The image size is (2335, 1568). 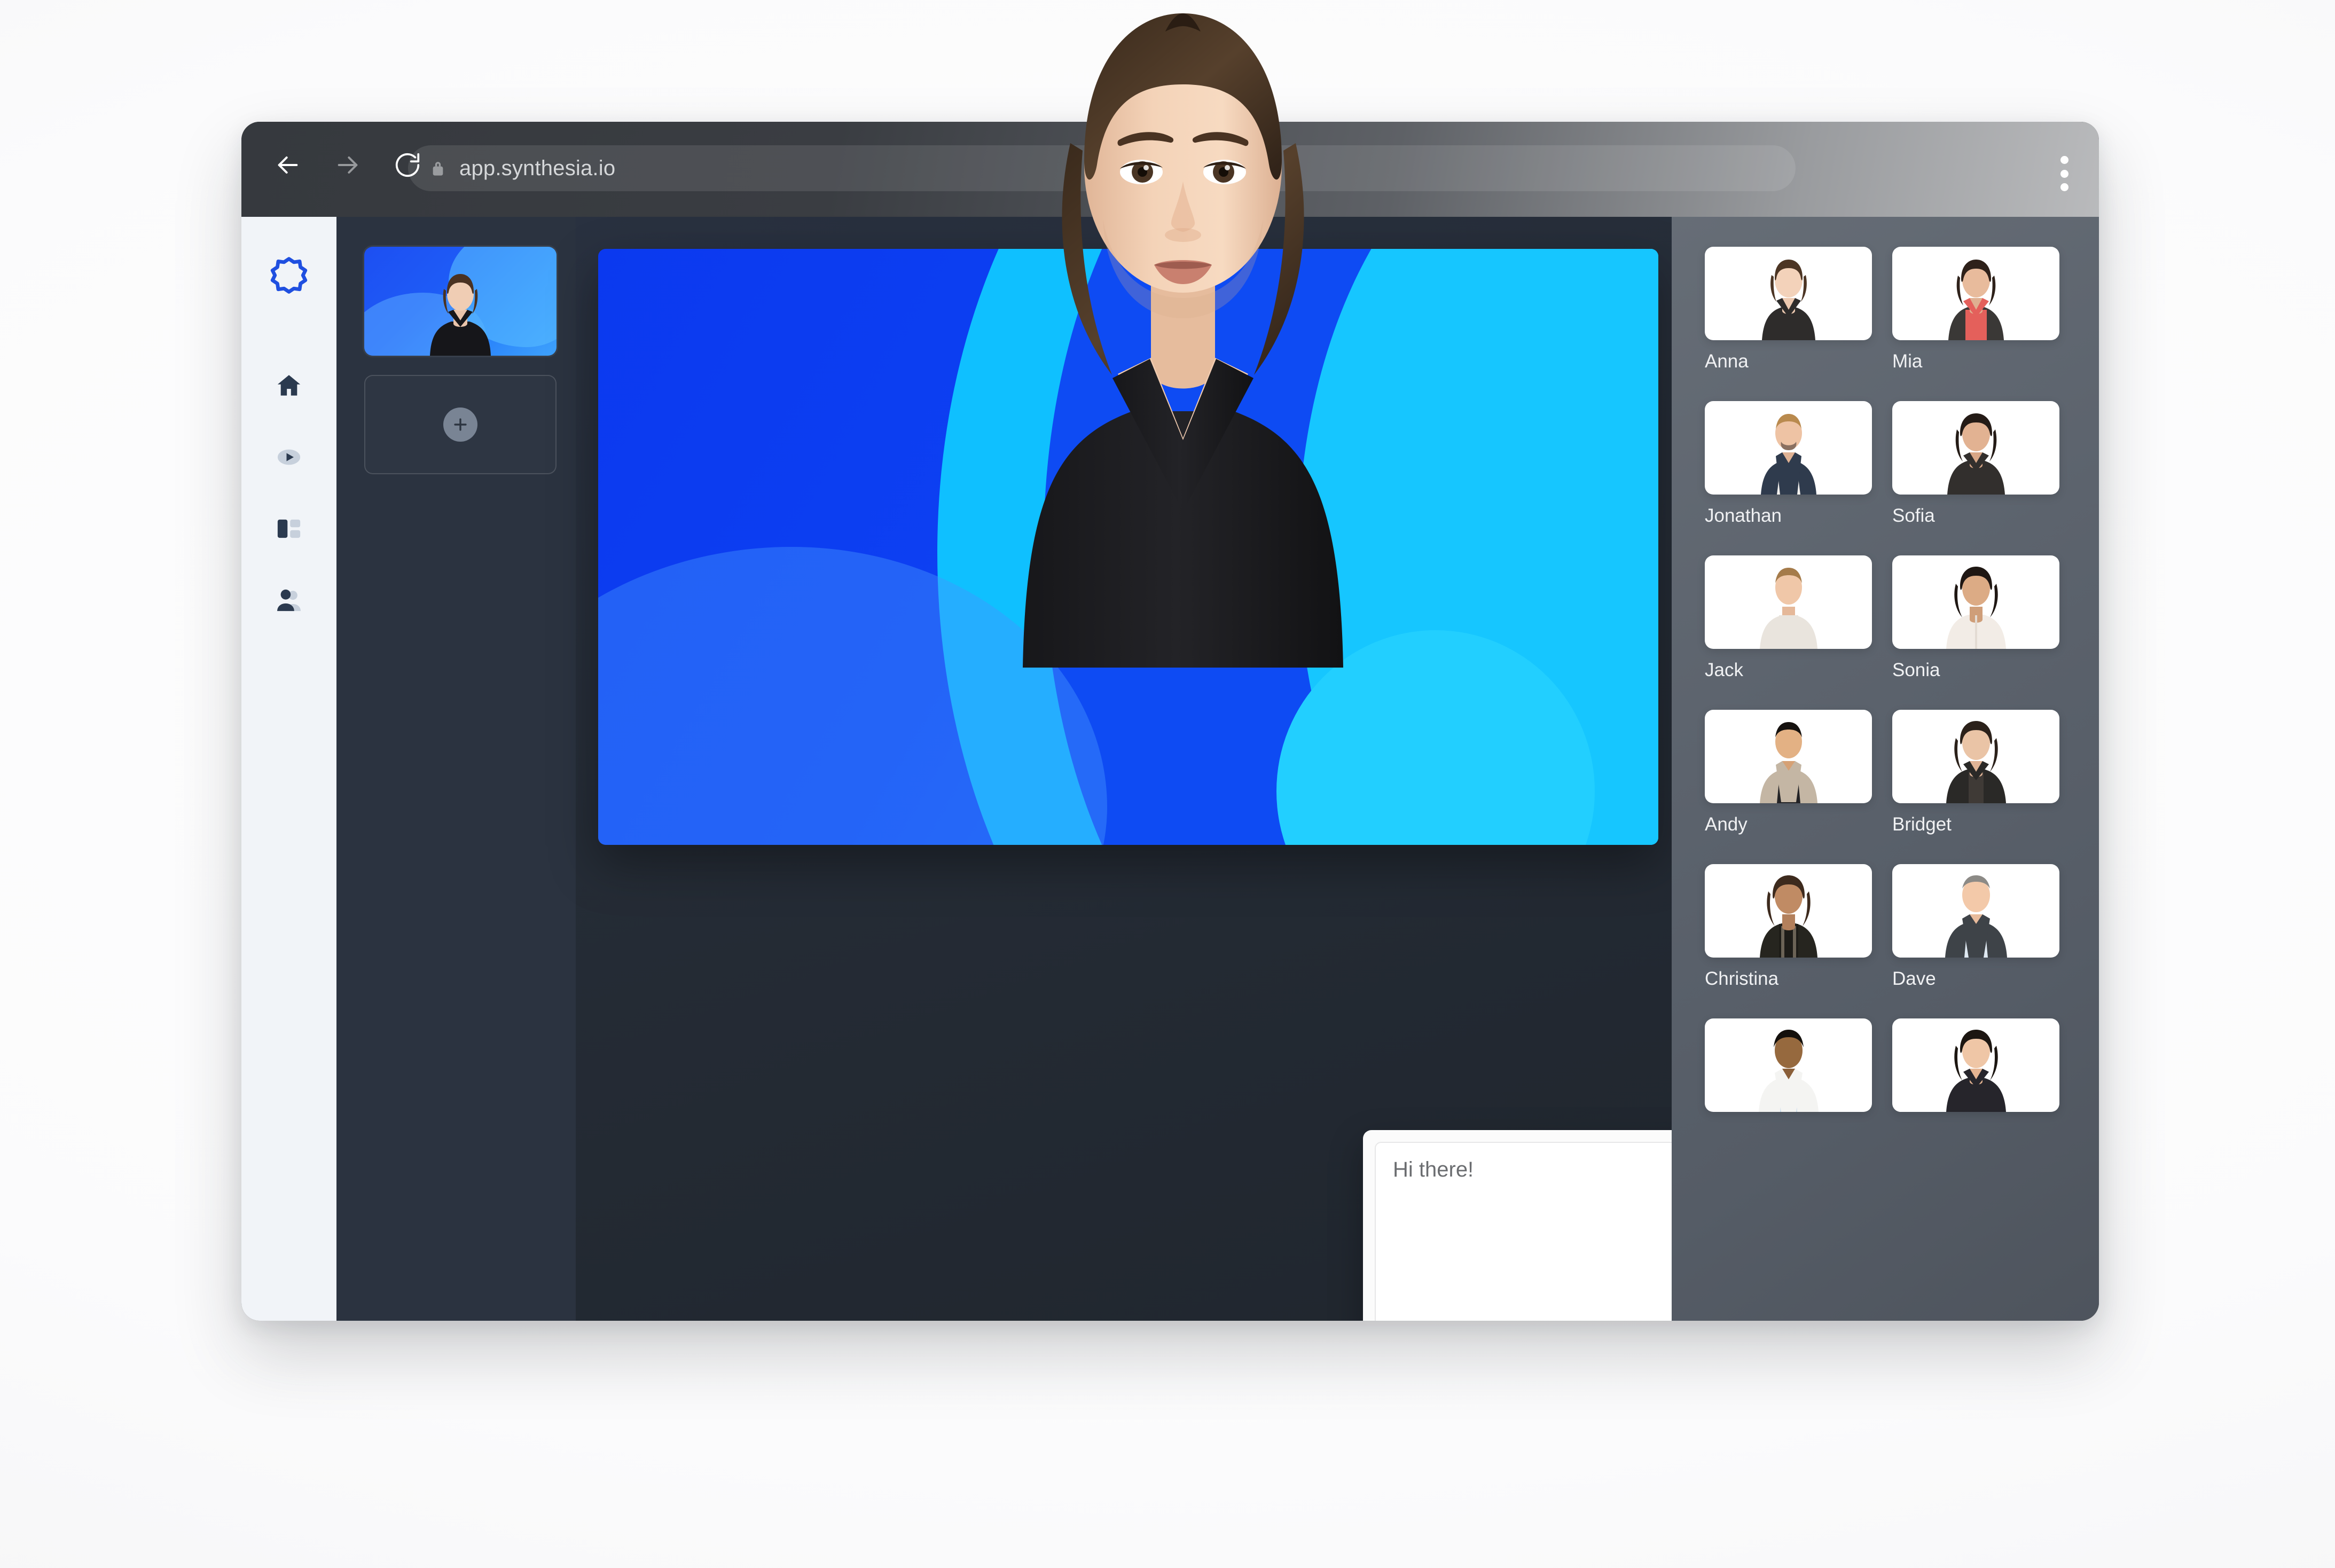 I want to click on avatar-card: Anna, so click(x=1788, y=309).